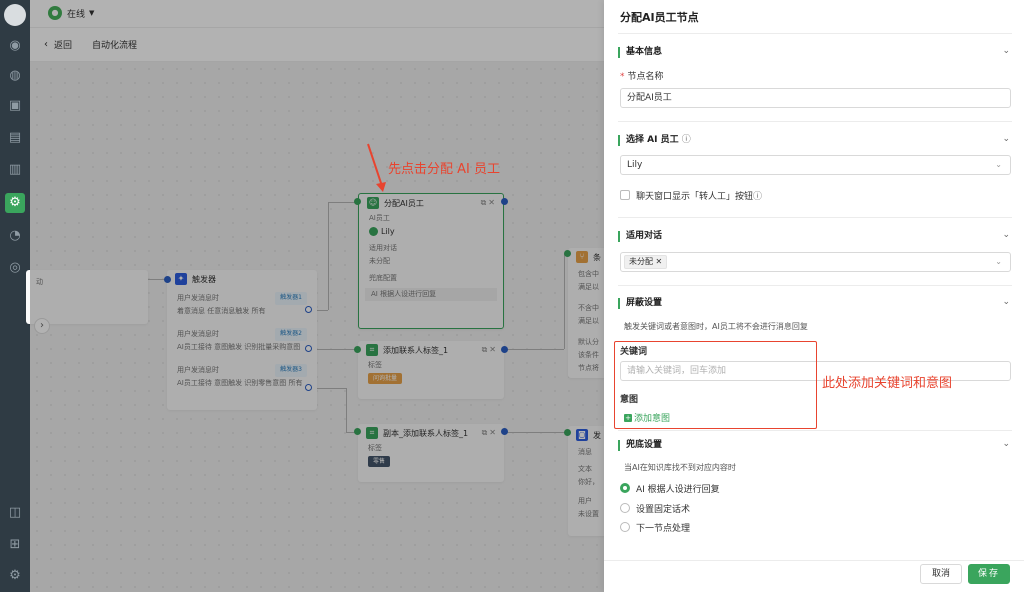 This screenshot has width=1024, height=592. I want to click on annotation-click-assign: 先点击分配 AI 员工, so click(444, 169).